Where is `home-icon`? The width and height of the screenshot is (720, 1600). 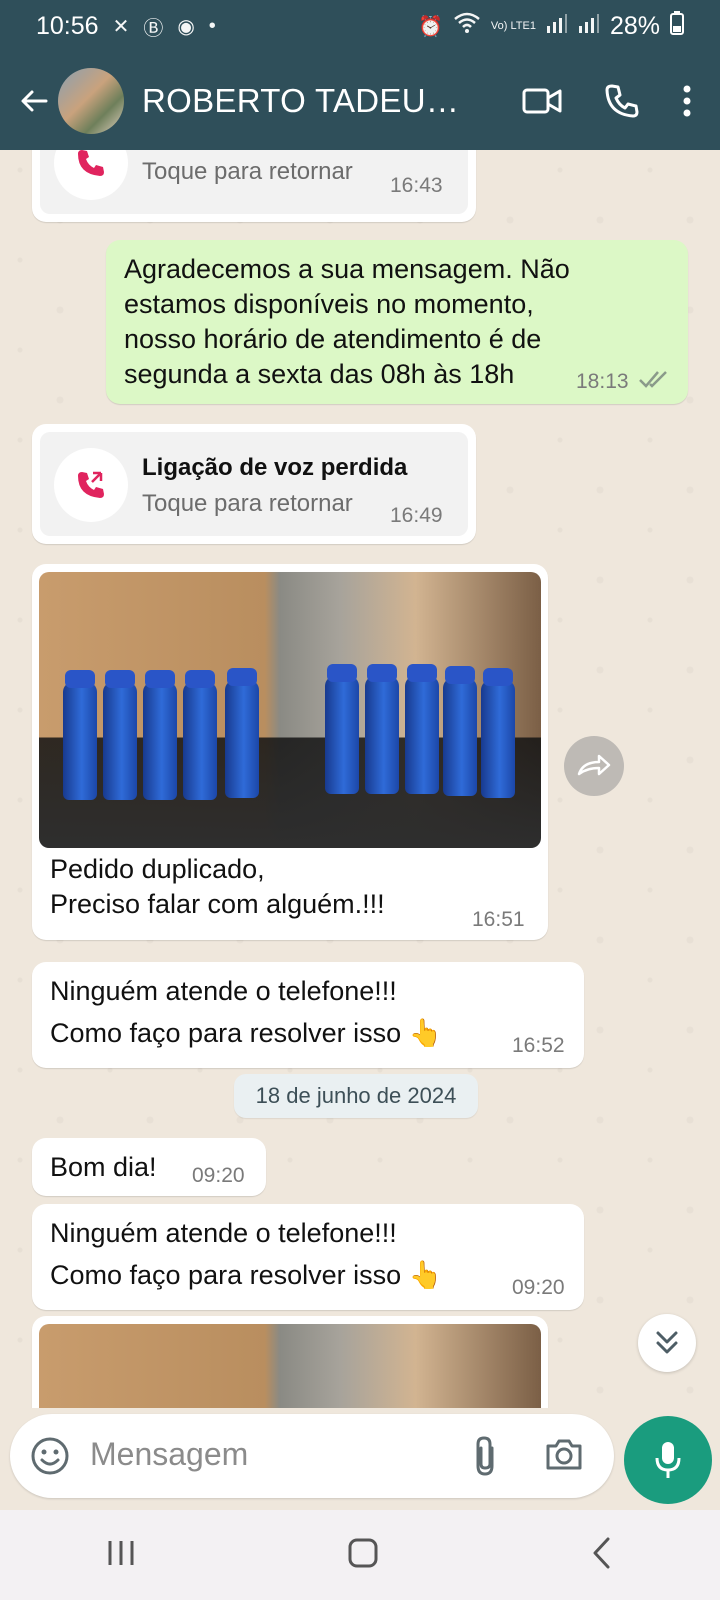 home-icon is located at coordinates (363, 1555).